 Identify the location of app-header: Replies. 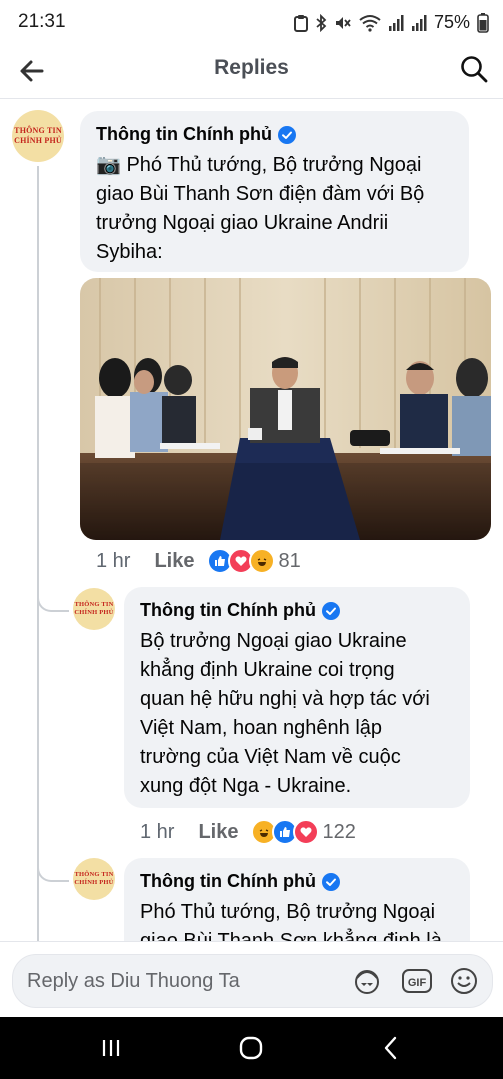
(251, 71).